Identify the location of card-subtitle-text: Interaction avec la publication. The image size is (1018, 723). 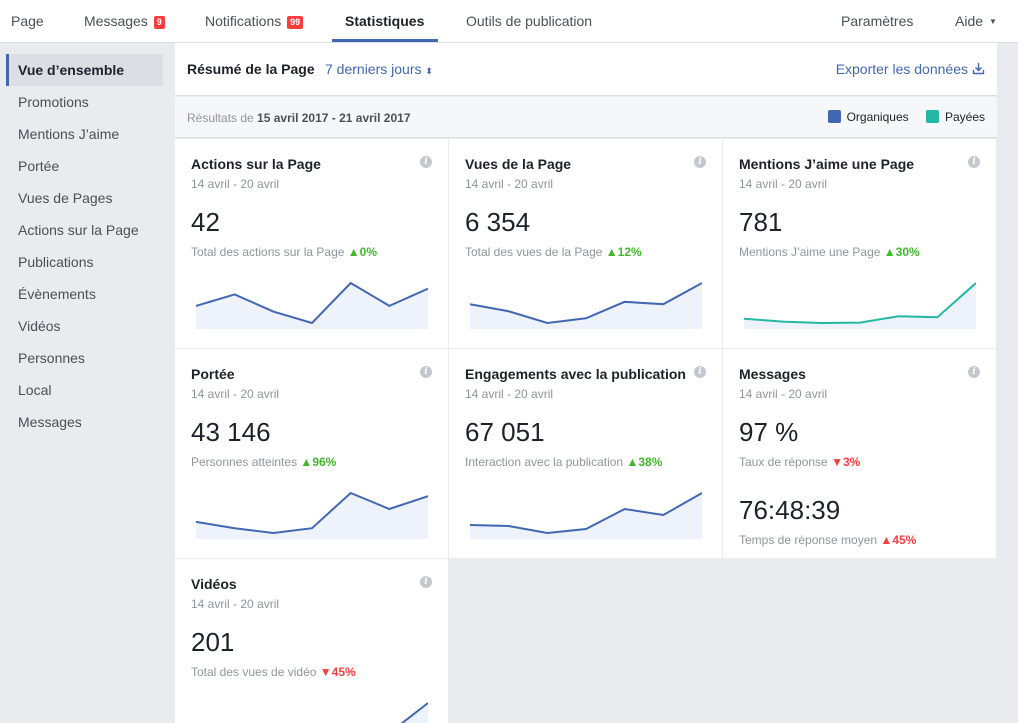
(544, 462).